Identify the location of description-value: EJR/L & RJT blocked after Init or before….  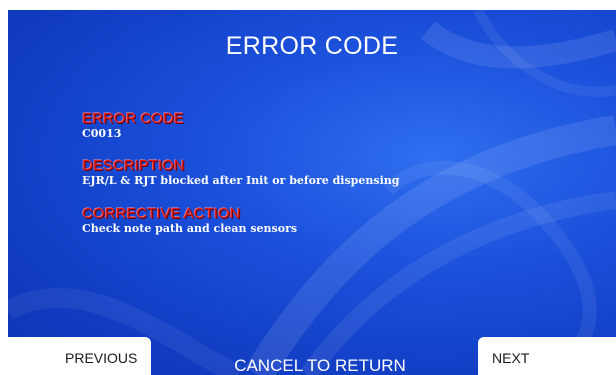
(241, 180).